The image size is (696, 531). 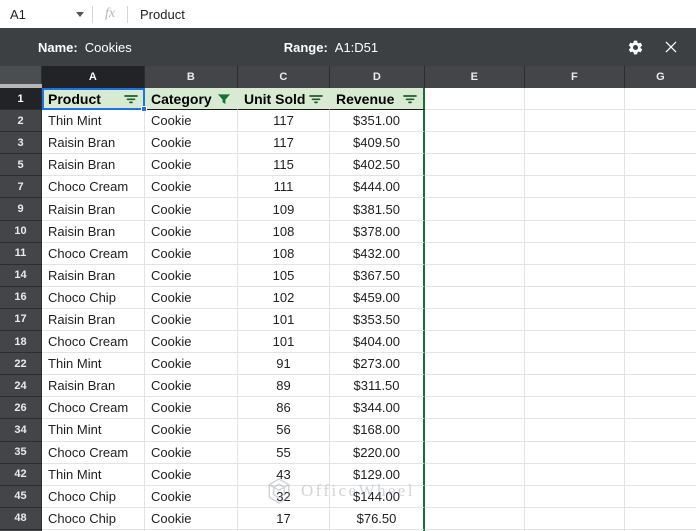 I want to click on row-header: 2, so click(x=21, y=121).